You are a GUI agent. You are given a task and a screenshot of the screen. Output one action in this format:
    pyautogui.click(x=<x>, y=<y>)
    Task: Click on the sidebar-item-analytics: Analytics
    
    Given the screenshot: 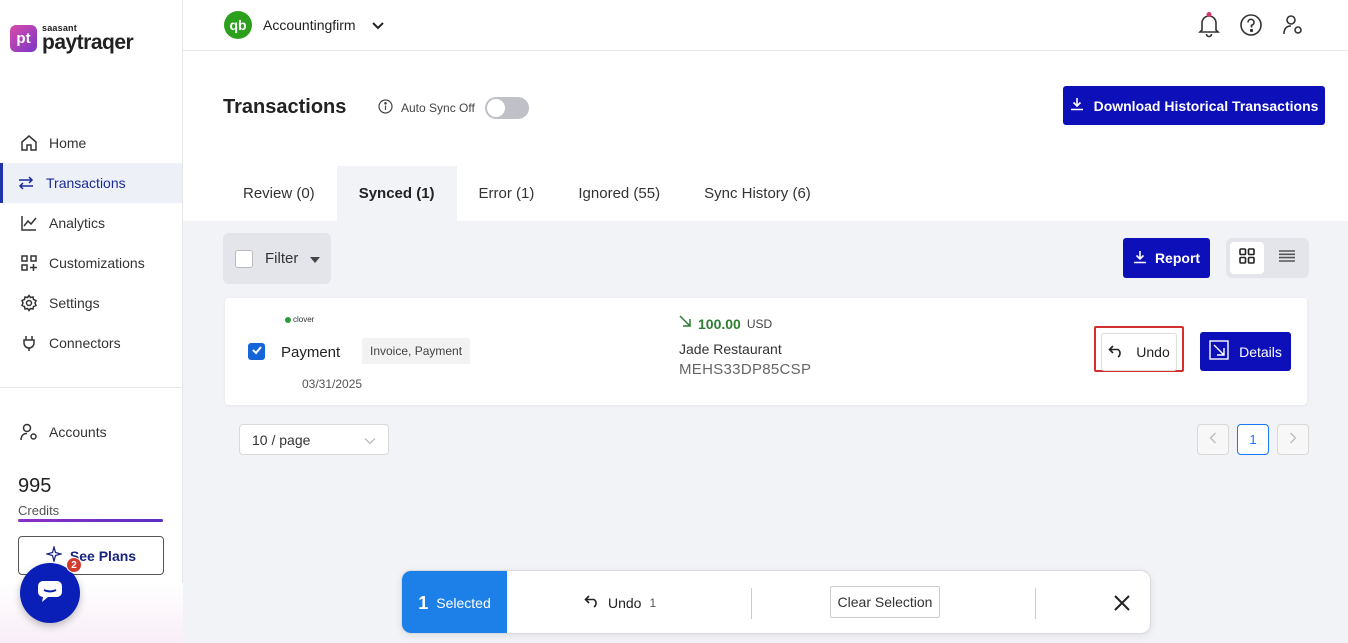 What is the action you would take?
    pyautogui.click(x=91, y=223)
    